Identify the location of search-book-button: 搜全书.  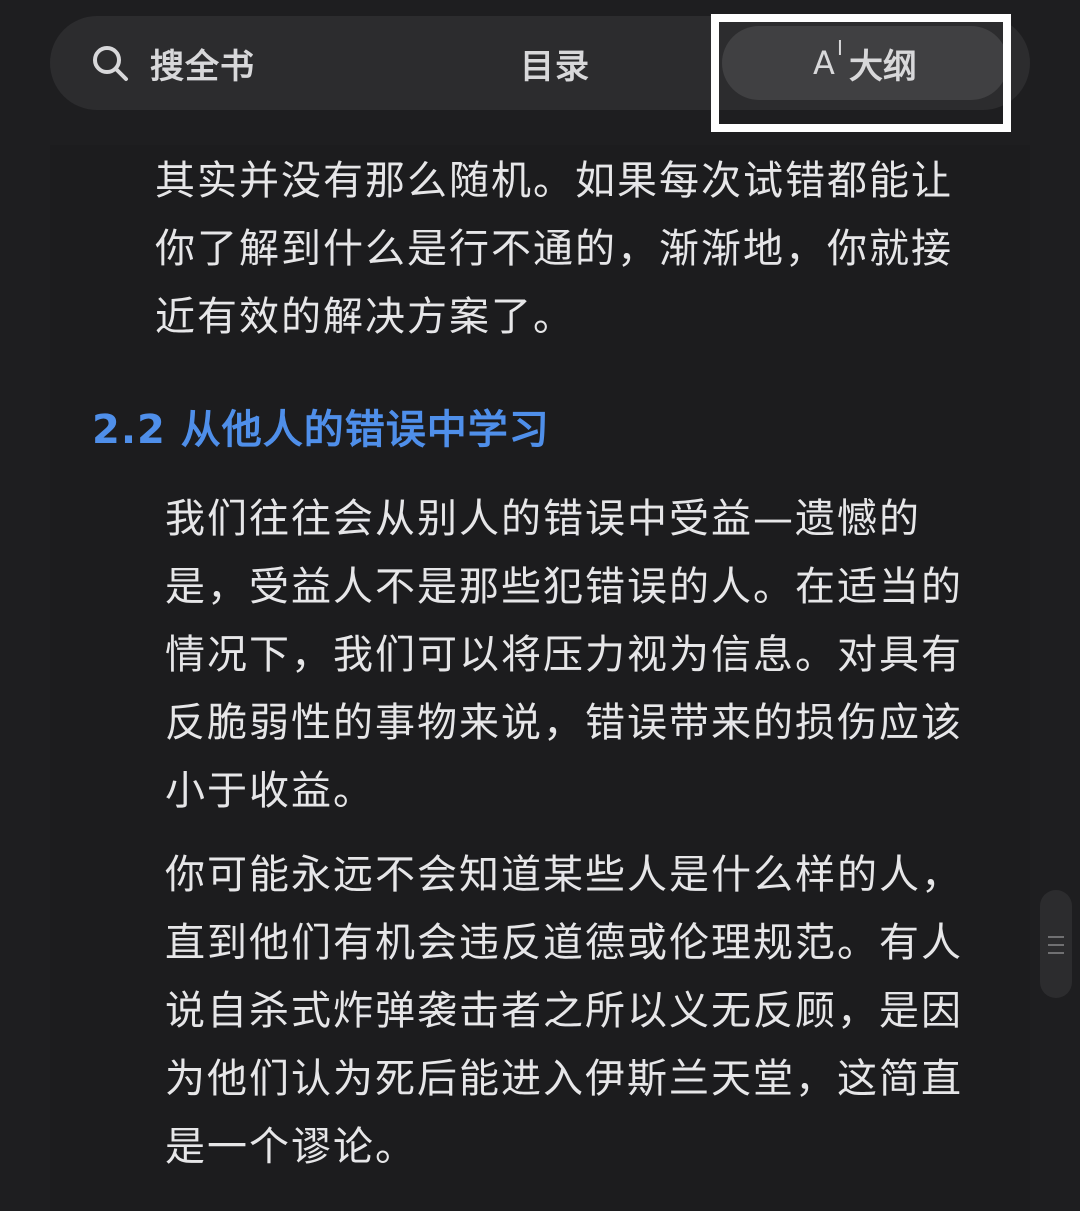
(172, 63).